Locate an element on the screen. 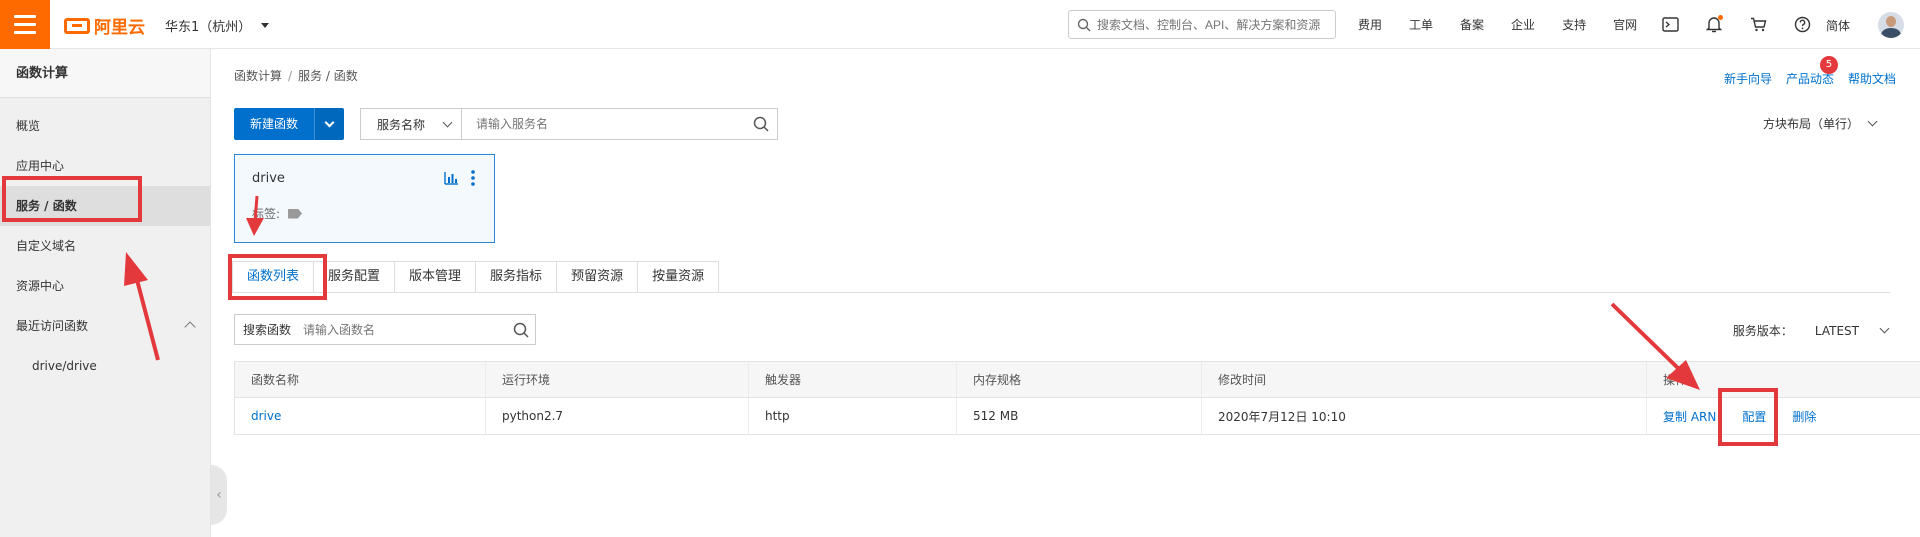  arrow-to-function-list is located at coordinates (255, 215).